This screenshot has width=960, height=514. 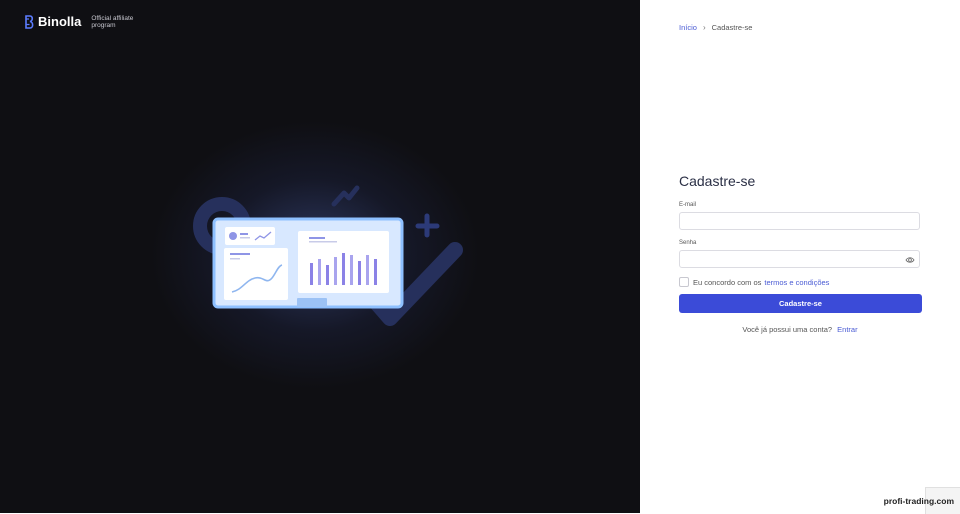 I want to click on mini-card-dot, so click(x=233, y=236).